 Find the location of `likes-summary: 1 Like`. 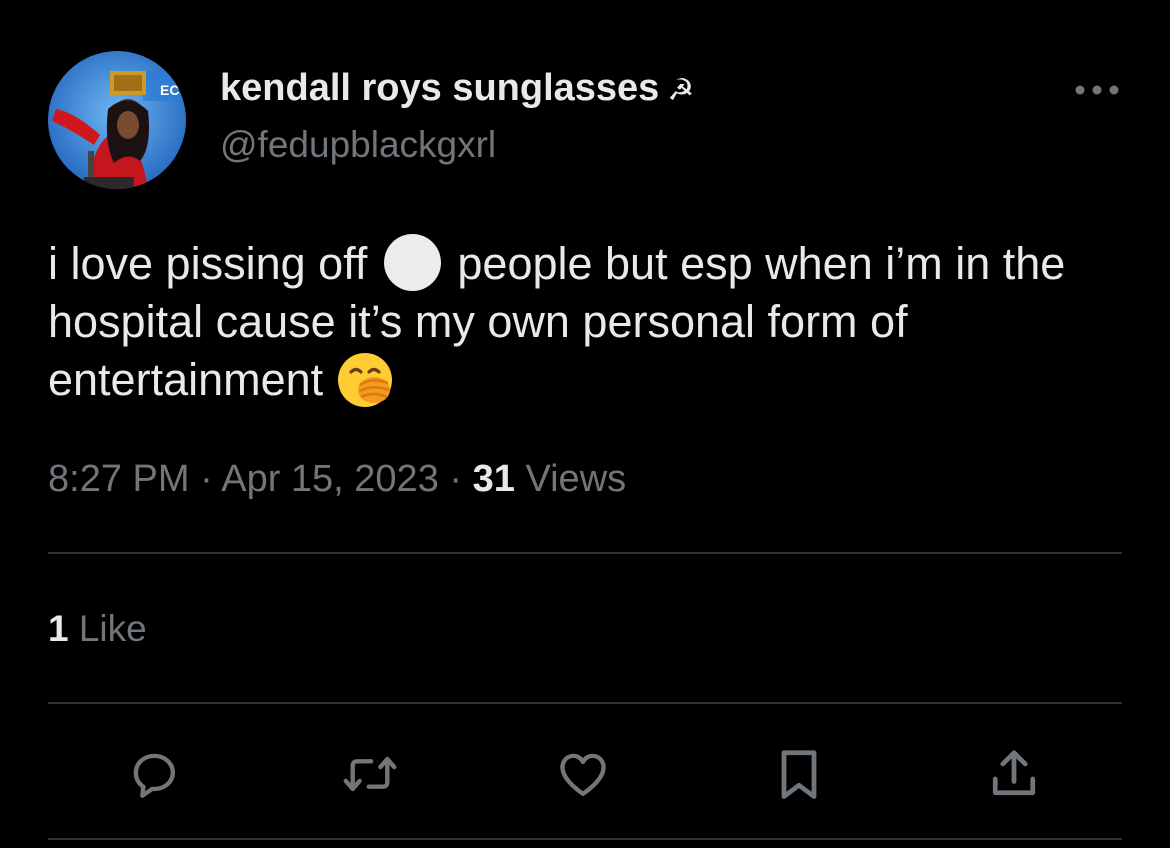

likes-summary: 1 Like is located at coordinates (97, 629).